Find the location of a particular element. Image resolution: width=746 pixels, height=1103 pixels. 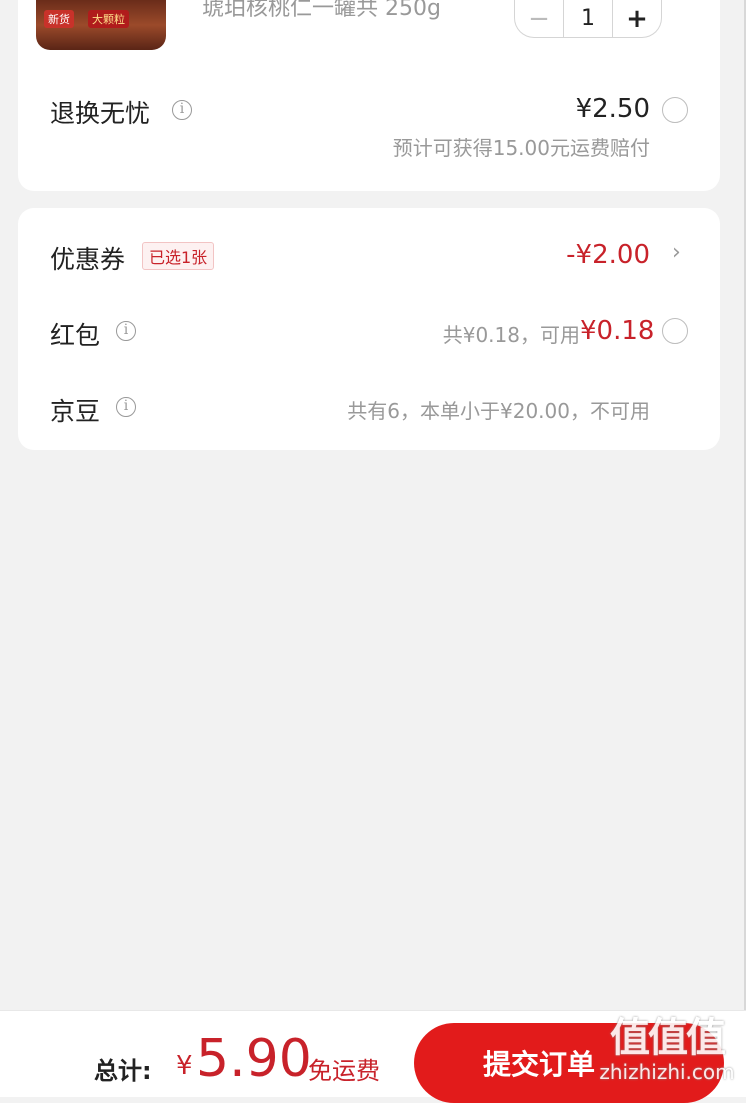

watermark-logo: 值值值 is located at coordinates (668, 1038).